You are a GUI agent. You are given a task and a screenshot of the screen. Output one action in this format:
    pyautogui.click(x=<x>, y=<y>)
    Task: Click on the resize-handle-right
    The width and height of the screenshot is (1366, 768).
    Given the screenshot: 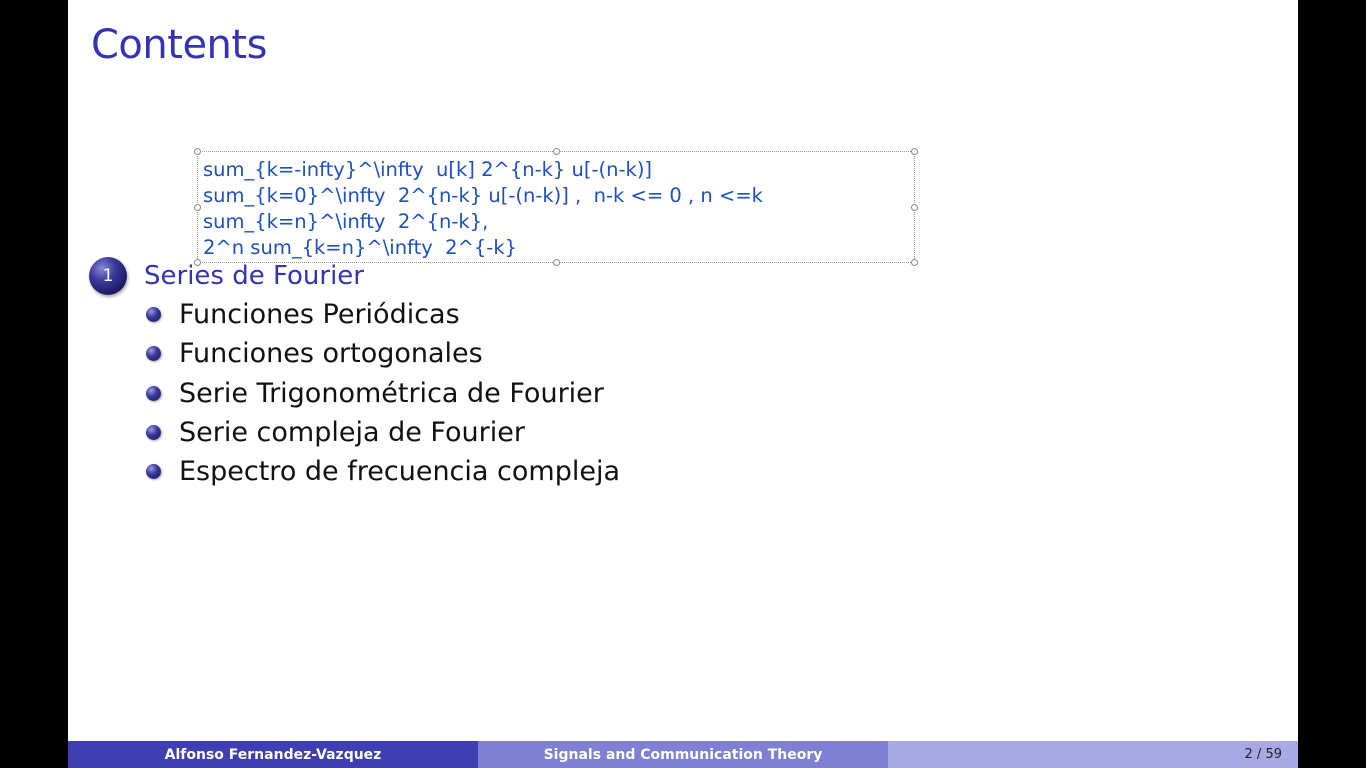 What is the action you would take?
    pyautogui.click(x=914, y=207)
    